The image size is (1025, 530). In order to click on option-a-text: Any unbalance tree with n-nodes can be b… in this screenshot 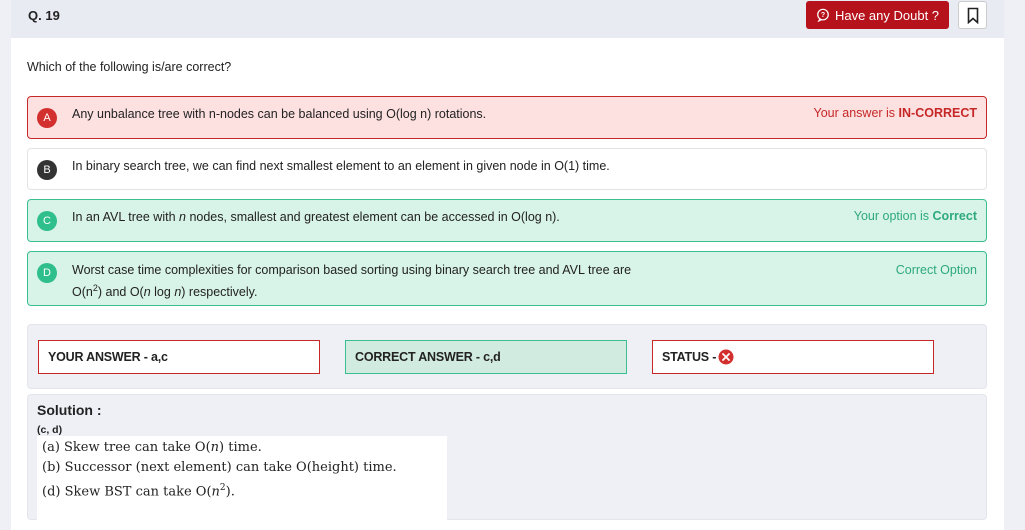, I will do `click(279, 114)`.